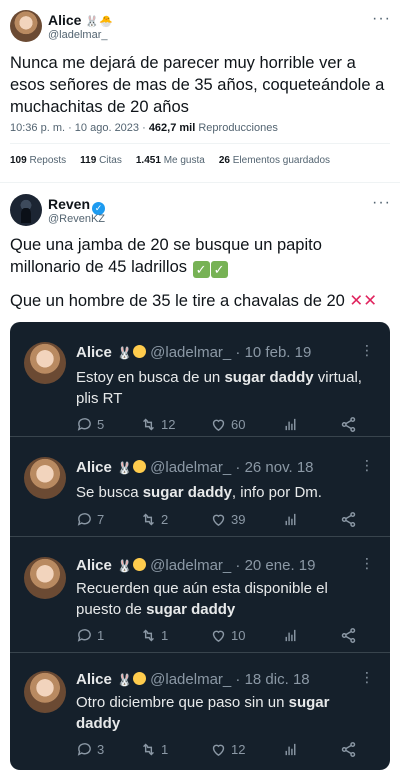  I want to click on like-button: 10, so click(246, 635).